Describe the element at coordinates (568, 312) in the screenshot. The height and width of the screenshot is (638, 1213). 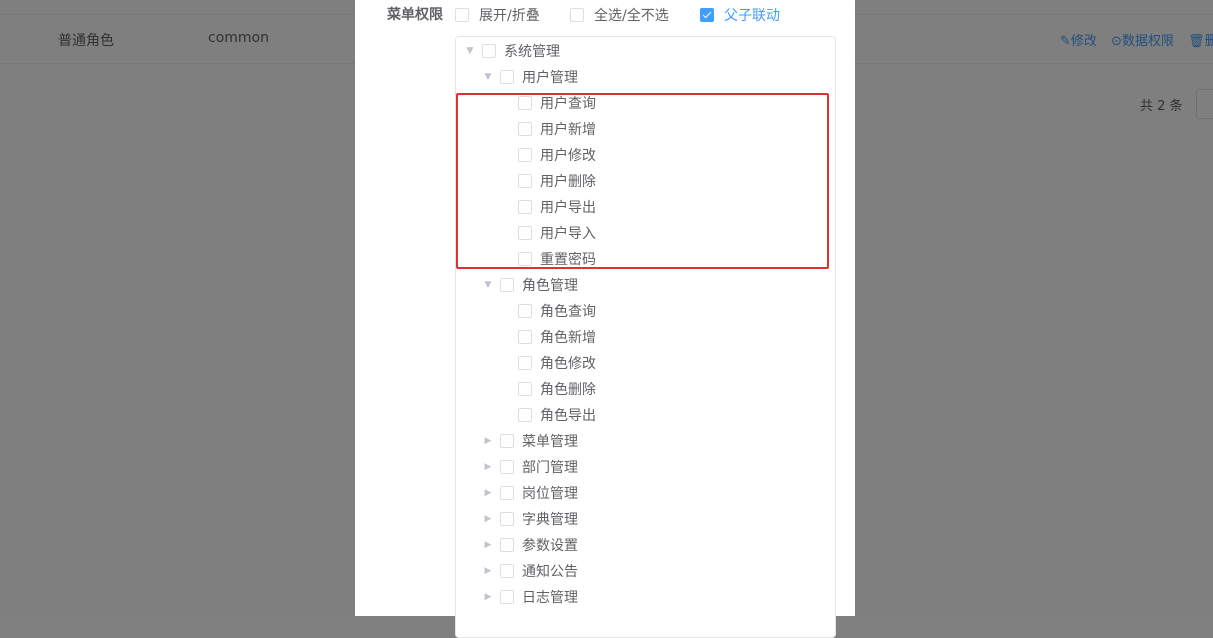
I see `tree-node-label: 角色查询` at that location.